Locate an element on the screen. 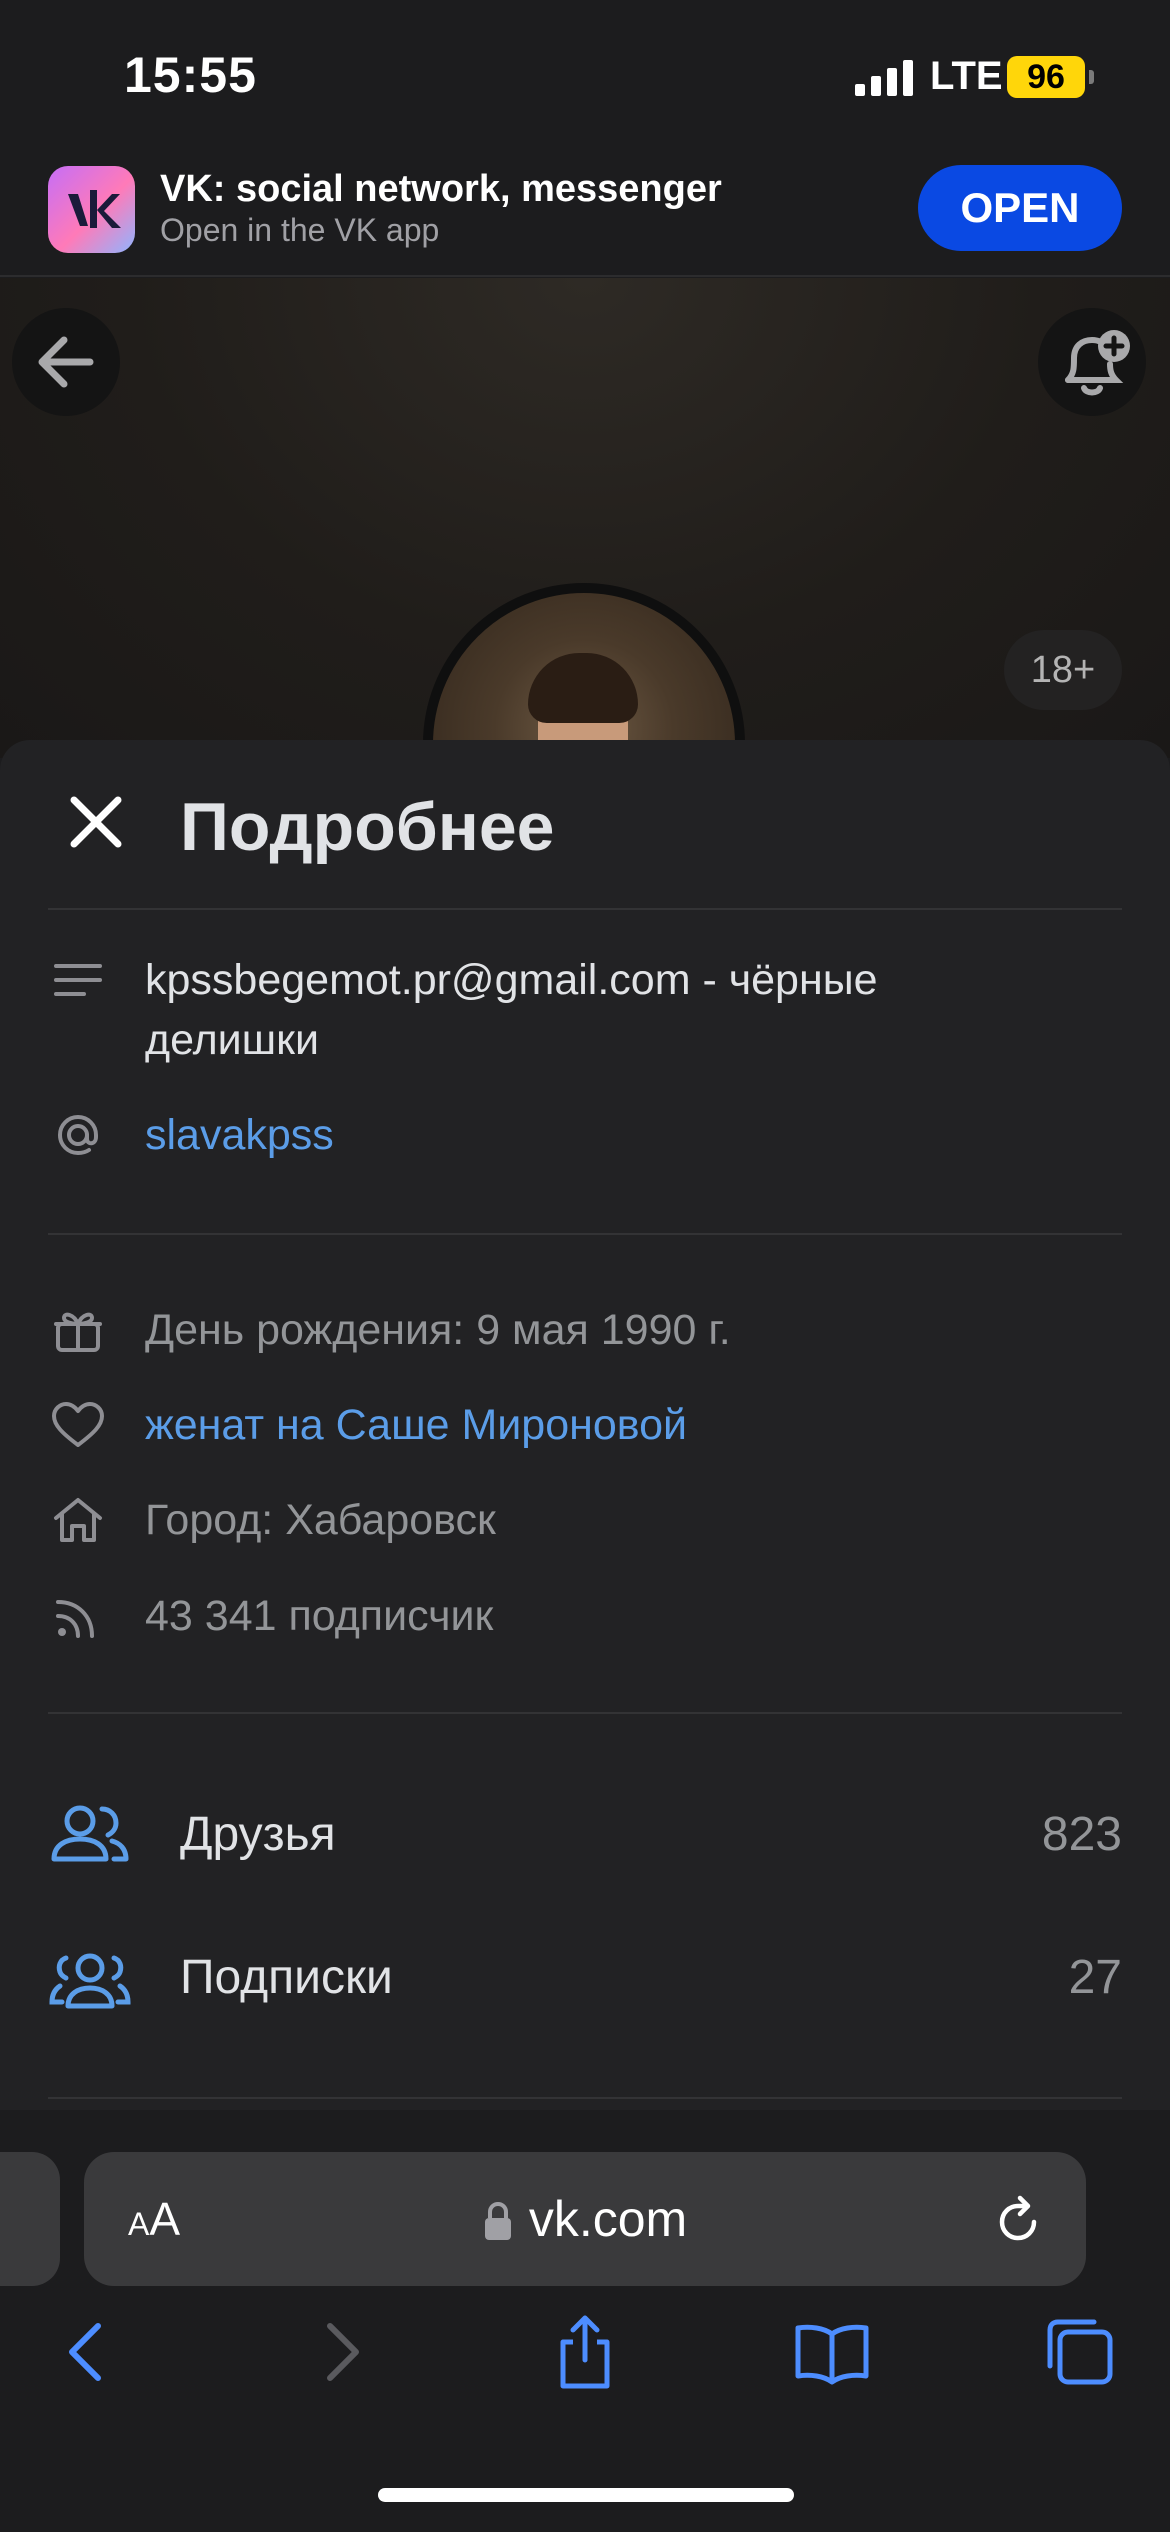 The width and height of the screenshot is (1170, 2532). nickname-row: slavakpss is located at coordinates (585, 1135).